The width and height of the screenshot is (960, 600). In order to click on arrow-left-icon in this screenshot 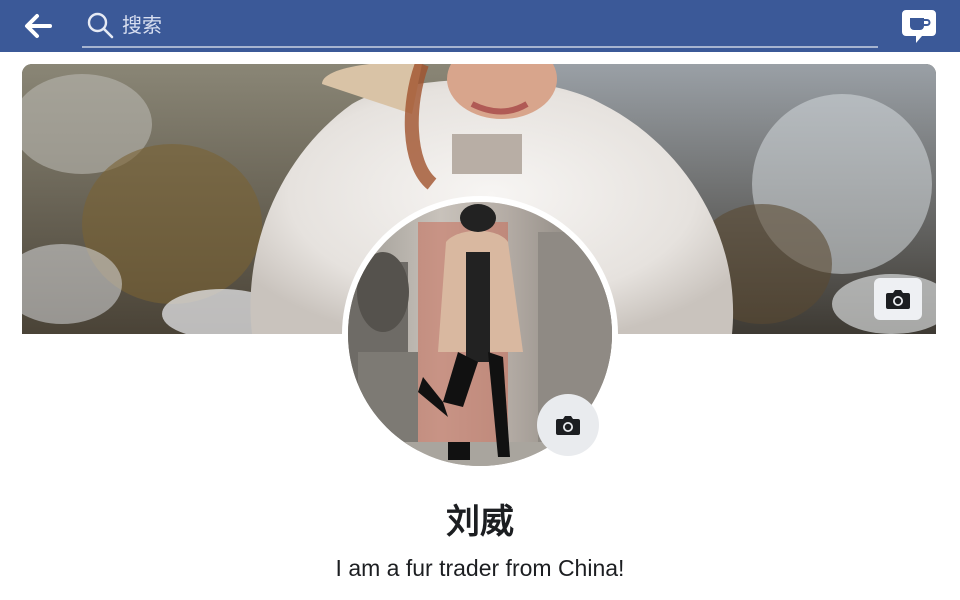, I will do `click(38, 26)`.